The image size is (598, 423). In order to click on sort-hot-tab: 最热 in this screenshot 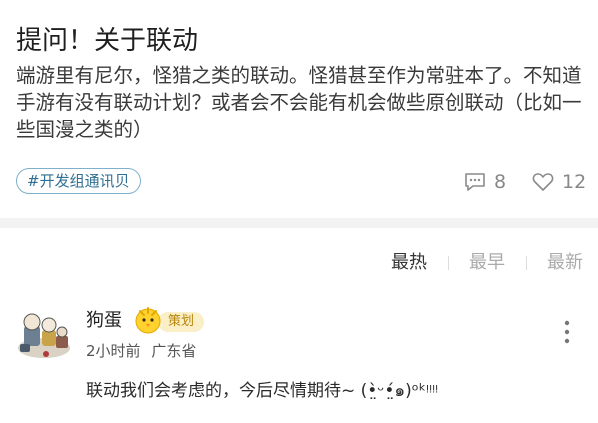, I will do `click(409, 263)`.